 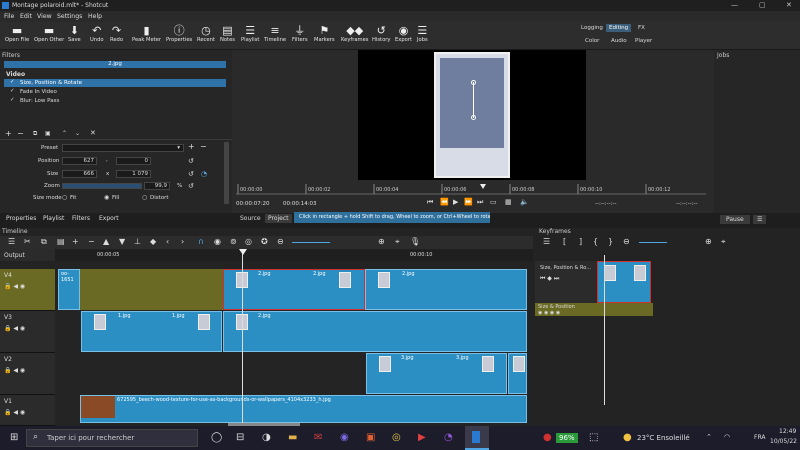 I want to click on marker-button: ⚑ Markers, so click(x=324, y=36).